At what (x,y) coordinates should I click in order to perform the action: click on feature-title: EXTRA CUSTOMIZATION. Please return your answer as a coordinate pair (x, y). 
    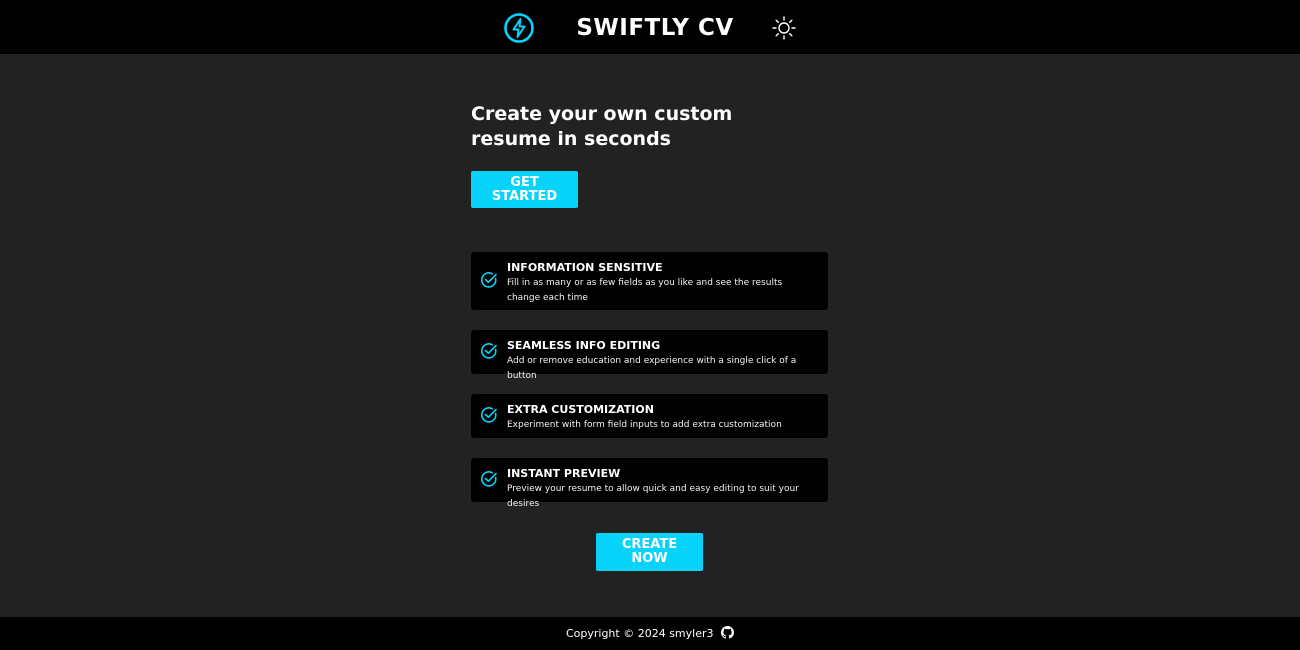
    Looking at the image, I should click on (580, 409).